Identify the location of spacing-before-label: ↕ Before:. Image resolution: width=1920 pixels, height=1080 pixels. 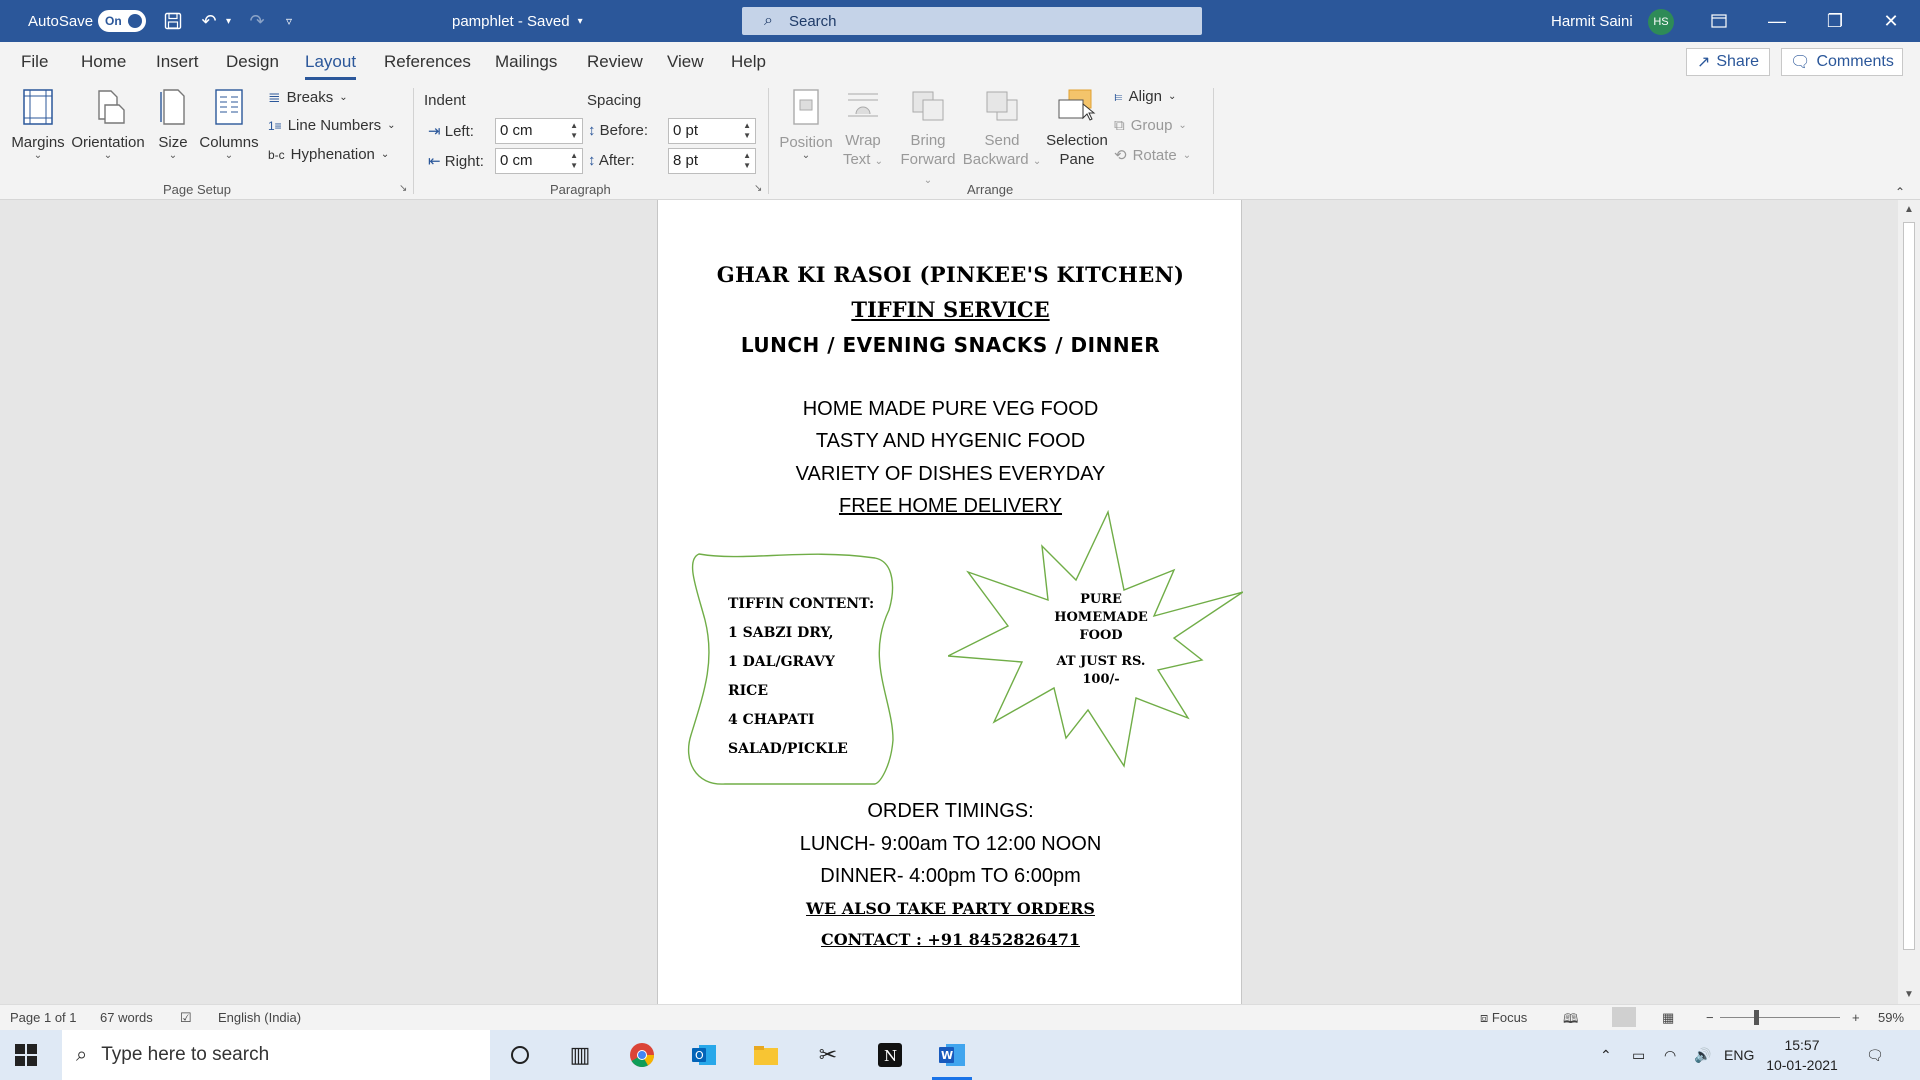
(618, 130).